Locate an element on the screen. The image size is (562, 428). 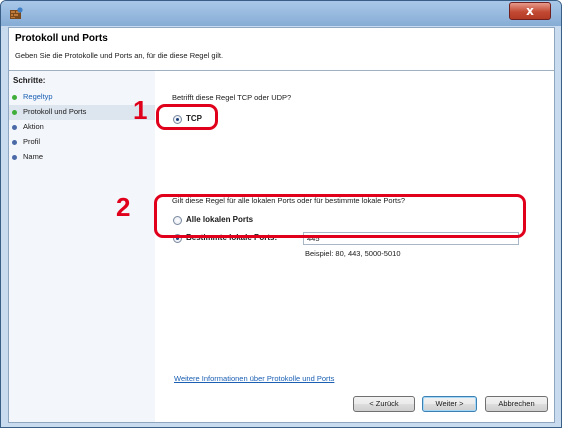
close-button: x is located at coordinates (530, 11).